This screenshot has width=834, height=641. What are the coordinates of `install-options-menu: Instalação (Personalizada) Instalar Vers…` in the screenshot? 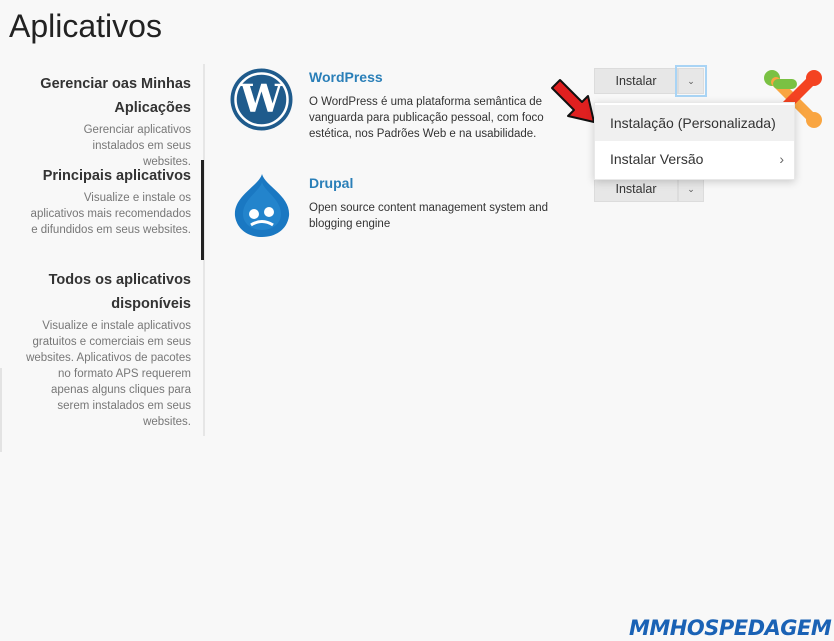 It's located at (694, 141).